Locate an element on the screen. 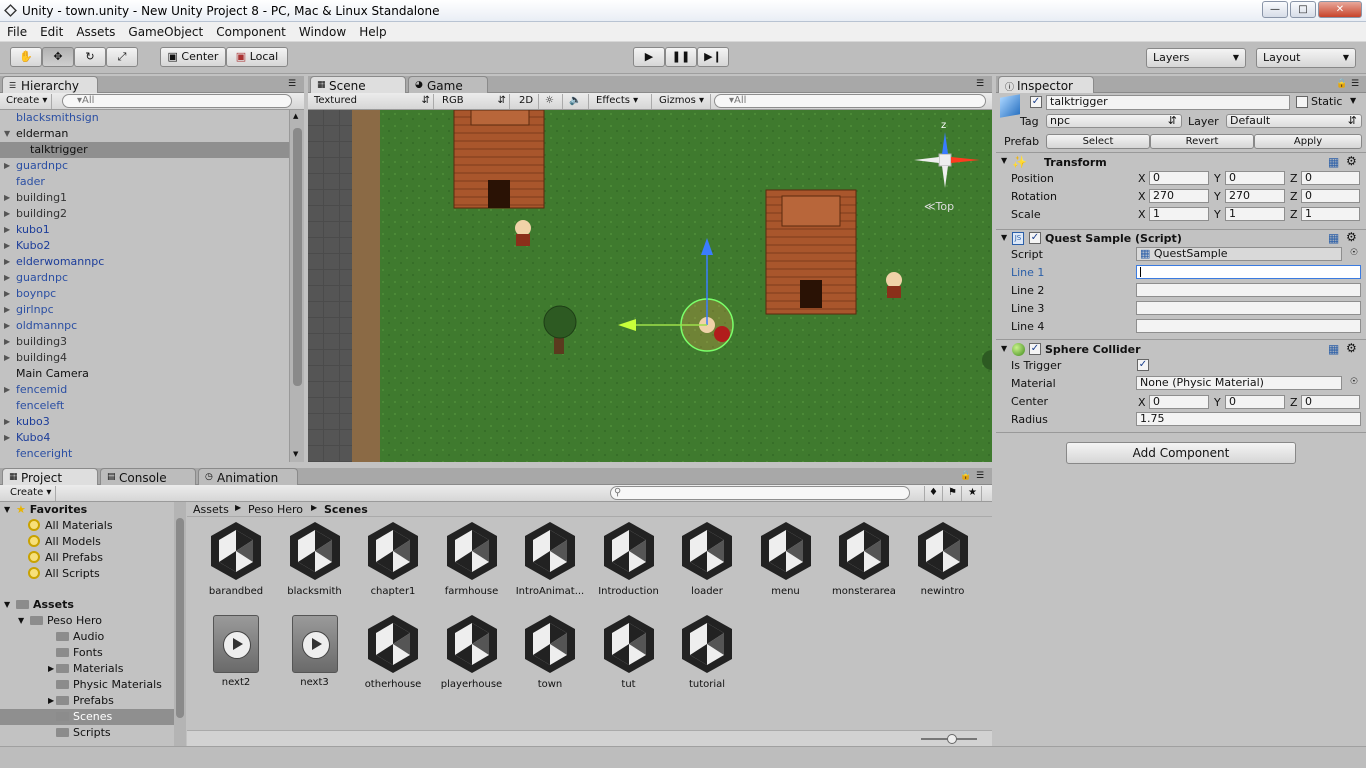 Image resolution: width=1366 pixels, height=768 pixels. foldout-open-icon: ▼ is located at coordinates (7, 134).